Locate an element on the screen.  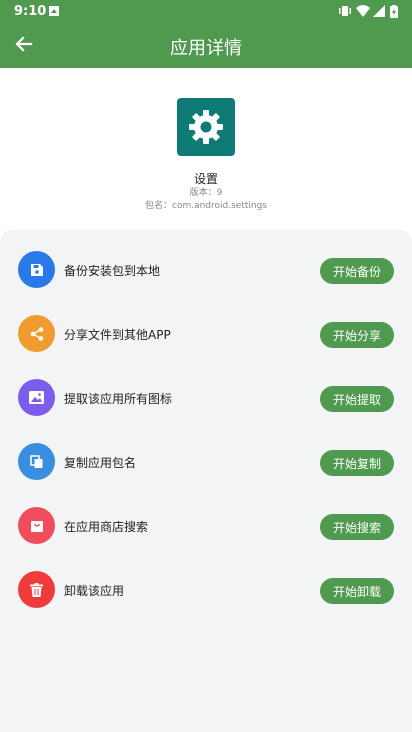
save-icon is located at coordinates (36, 269).